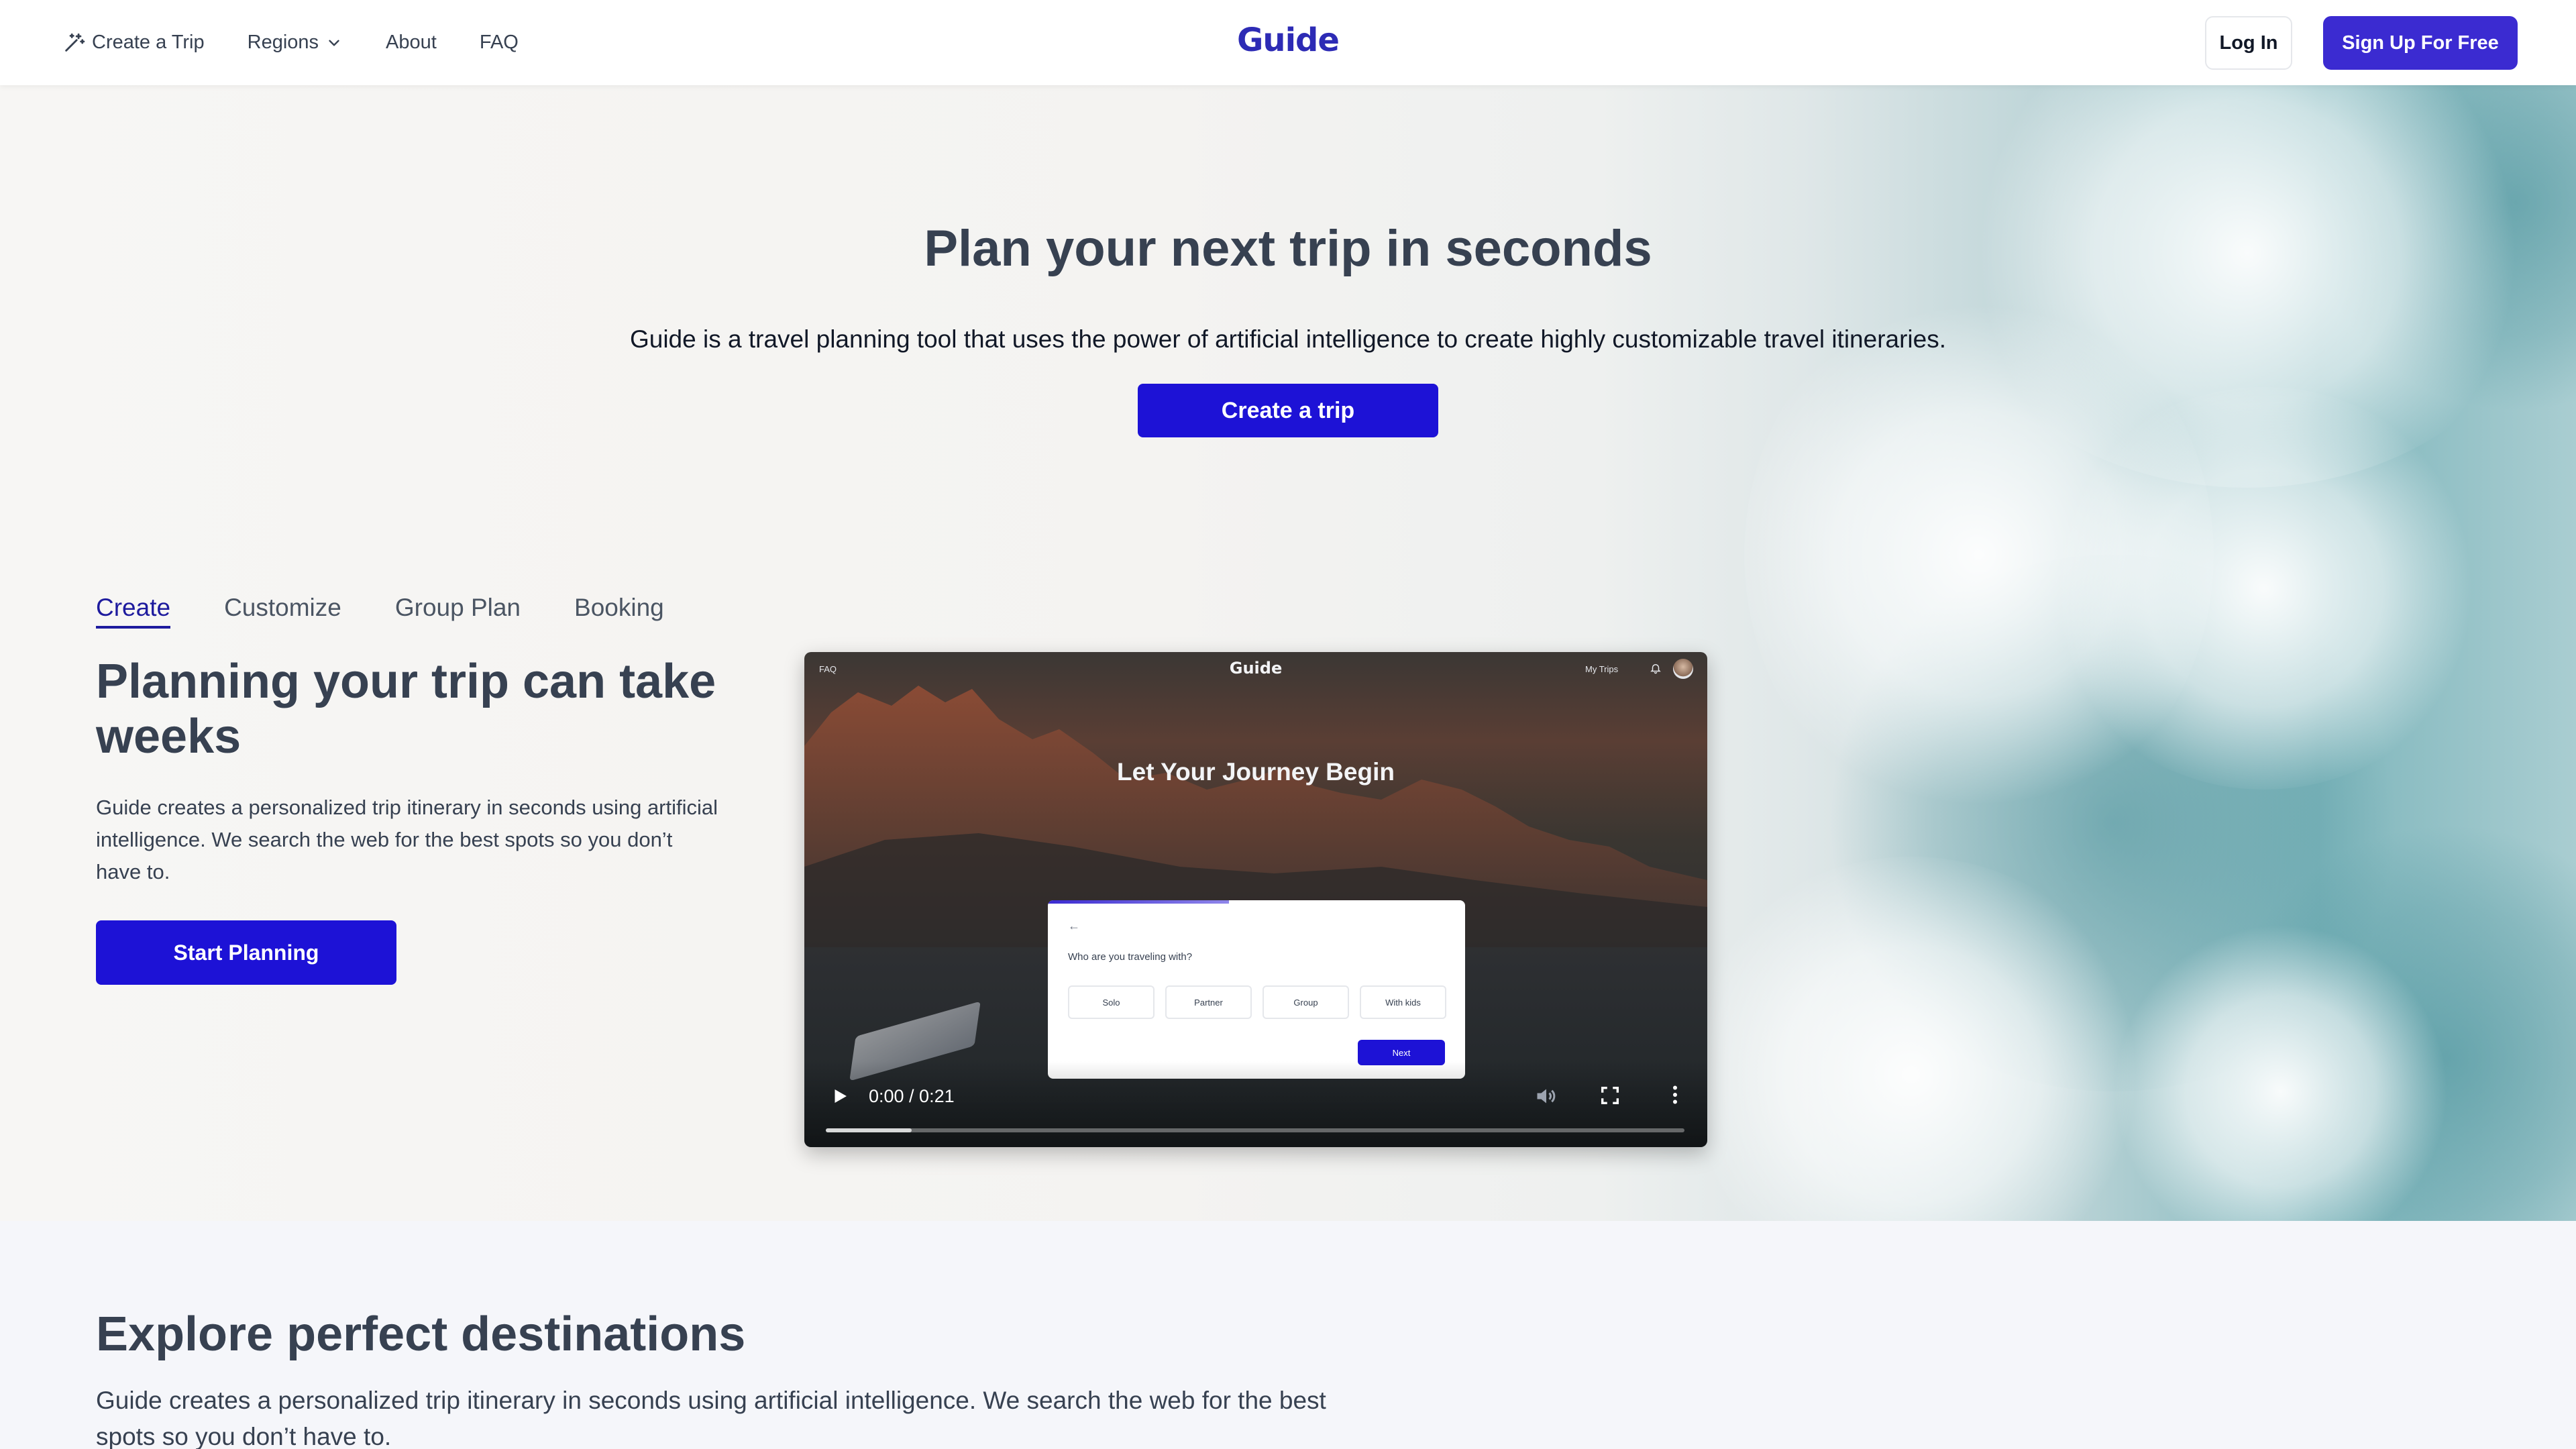  I want to click on video-faq-link: FAQ, so click(828, 669).